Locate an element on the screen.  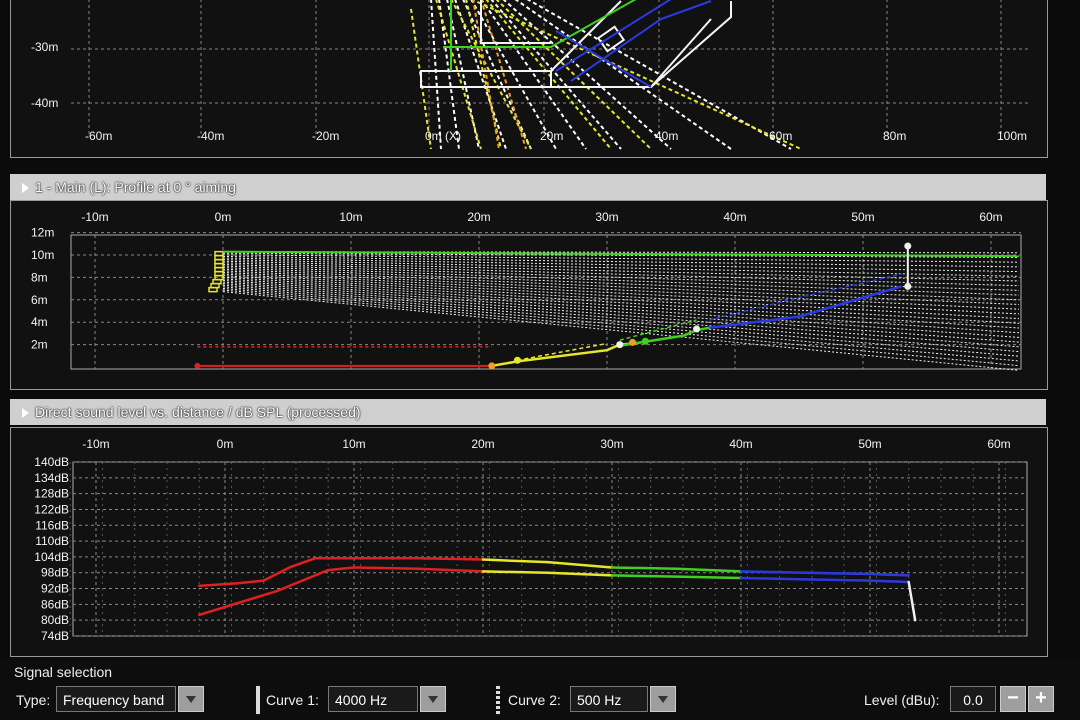
spl-y-tick-label: 74dB is located at coordinates (55, 636).